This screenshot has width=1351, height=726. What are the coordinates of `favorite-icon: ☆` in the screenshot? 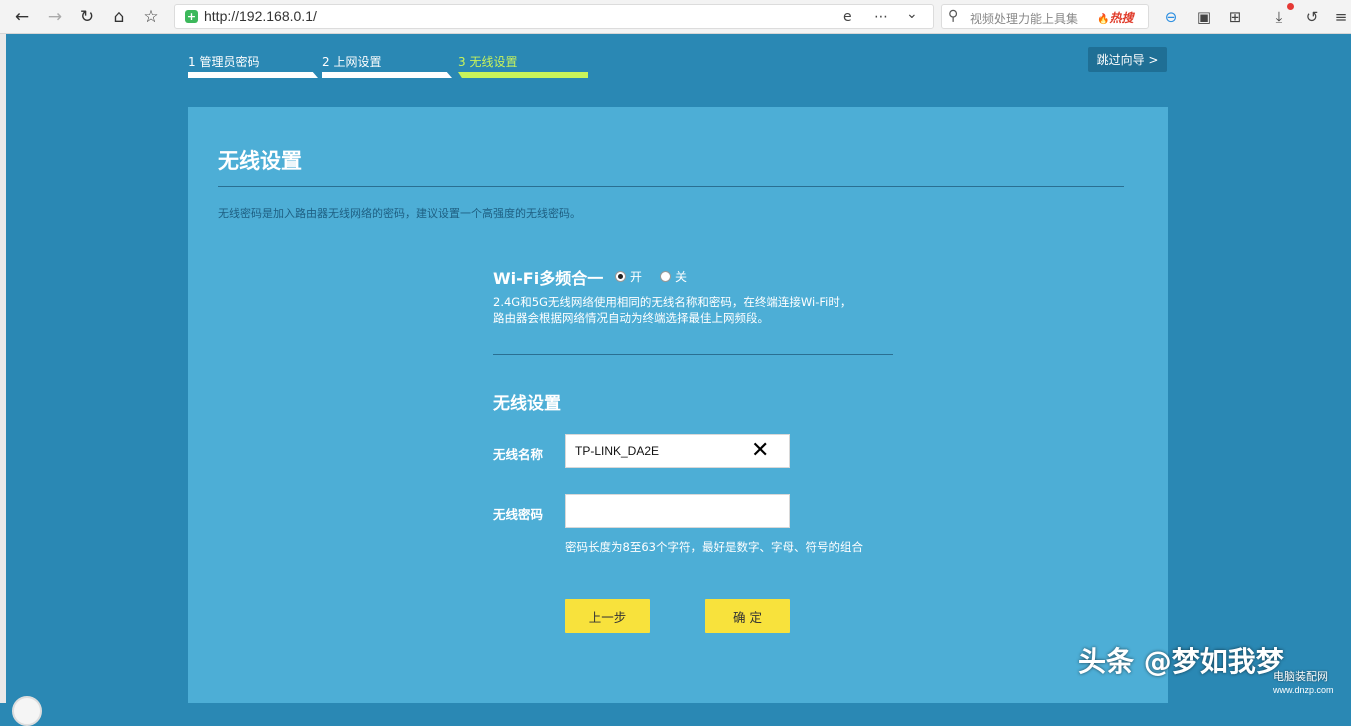 It's located at (151, 17).